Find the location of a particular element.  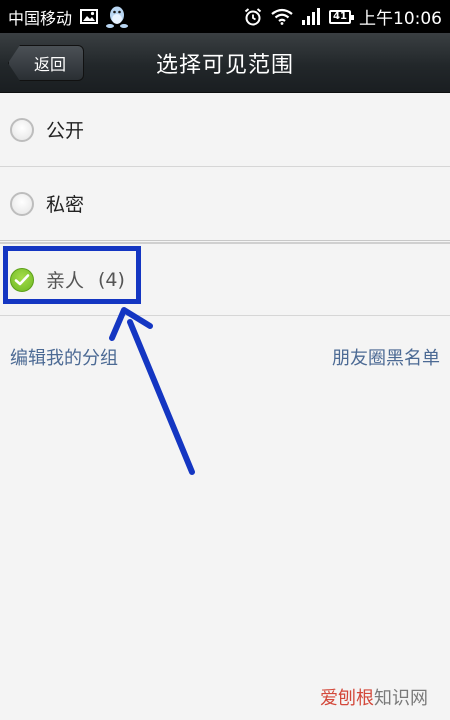

annotation-highlight-box is located at coordinates (72, 275).